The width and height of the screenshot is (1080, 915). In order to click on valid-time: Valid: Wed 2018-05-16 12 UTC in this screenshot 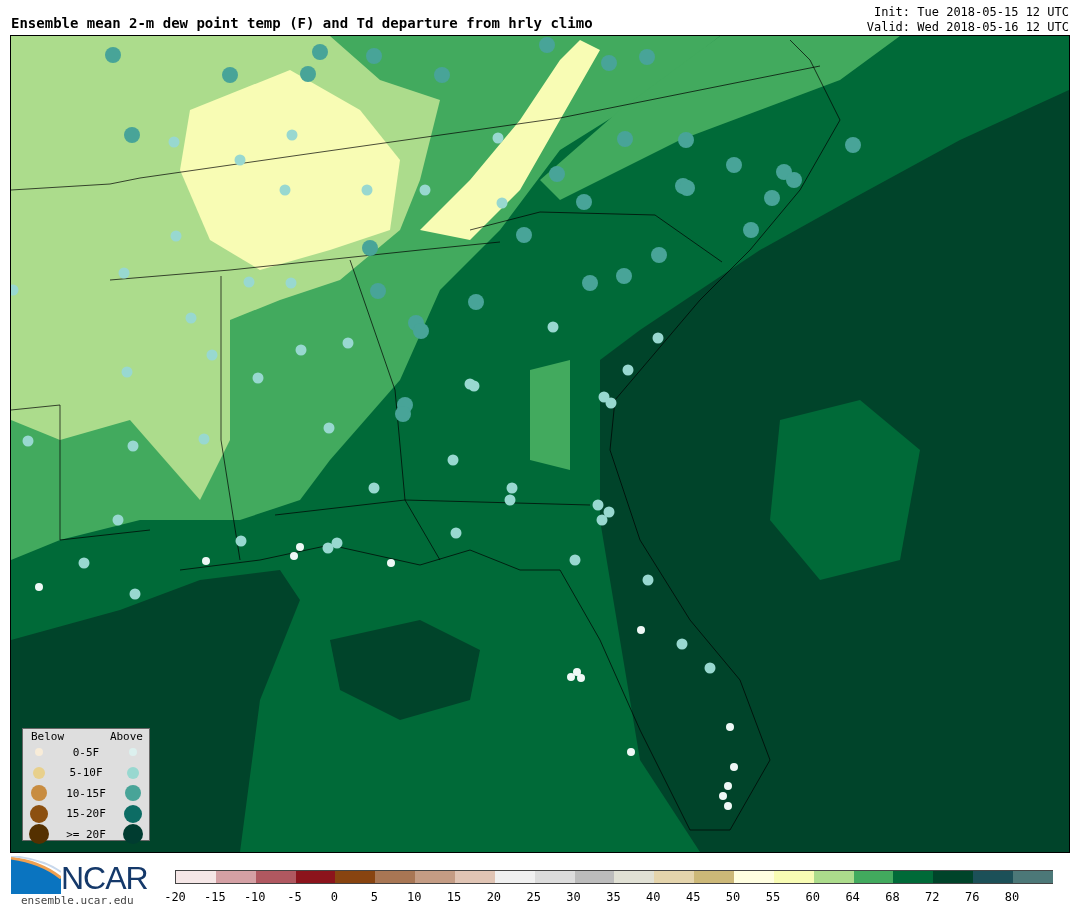, I will do `click(967, 27)`.